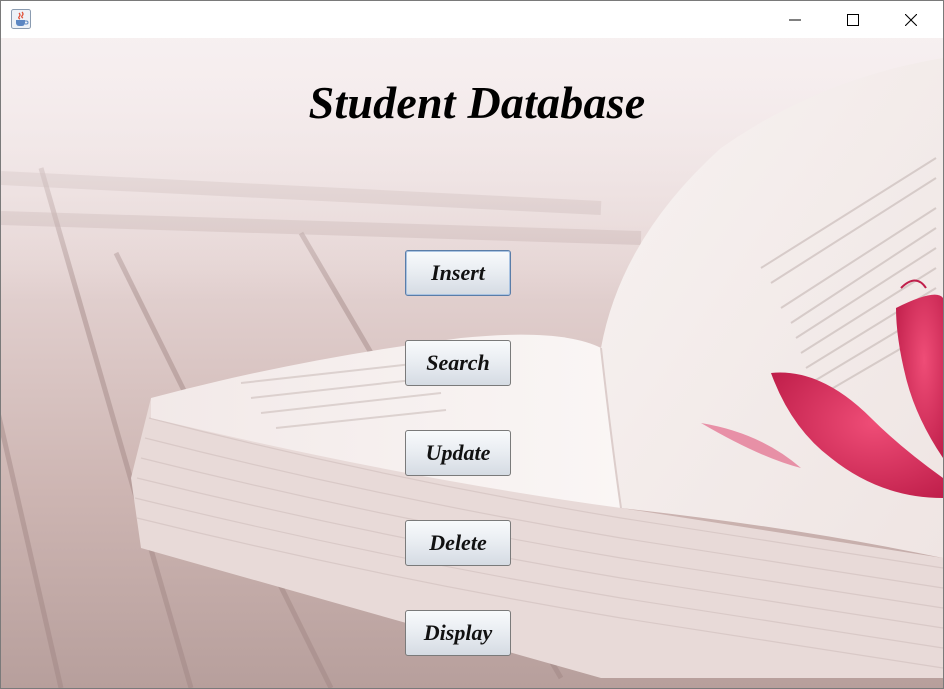 This screenshot has width=944, height=689. I want to click on minimize-button, so click(795, 19).